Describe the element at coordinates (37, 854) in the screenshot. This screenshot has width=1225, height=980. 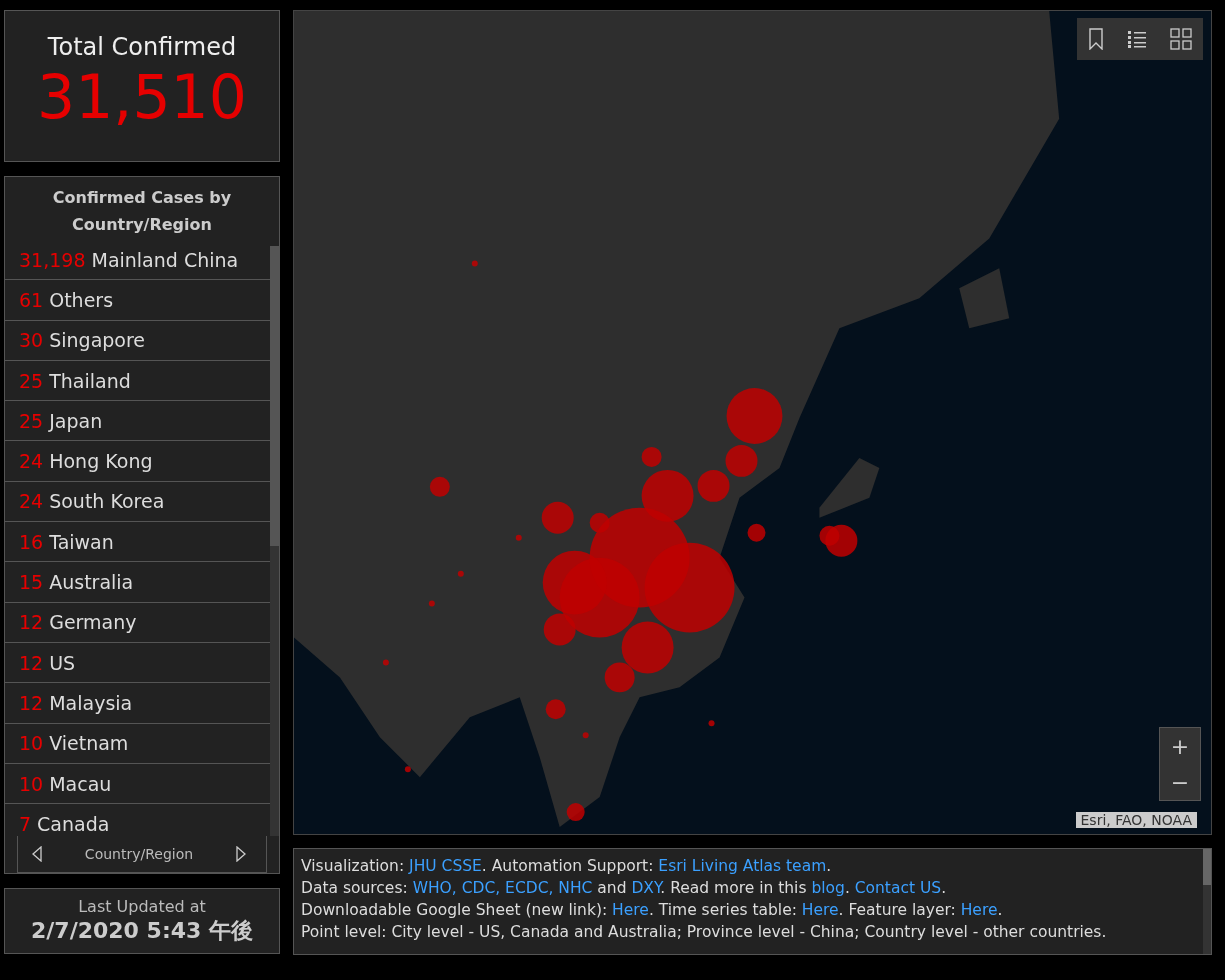
I see `previous-icon` at that location.